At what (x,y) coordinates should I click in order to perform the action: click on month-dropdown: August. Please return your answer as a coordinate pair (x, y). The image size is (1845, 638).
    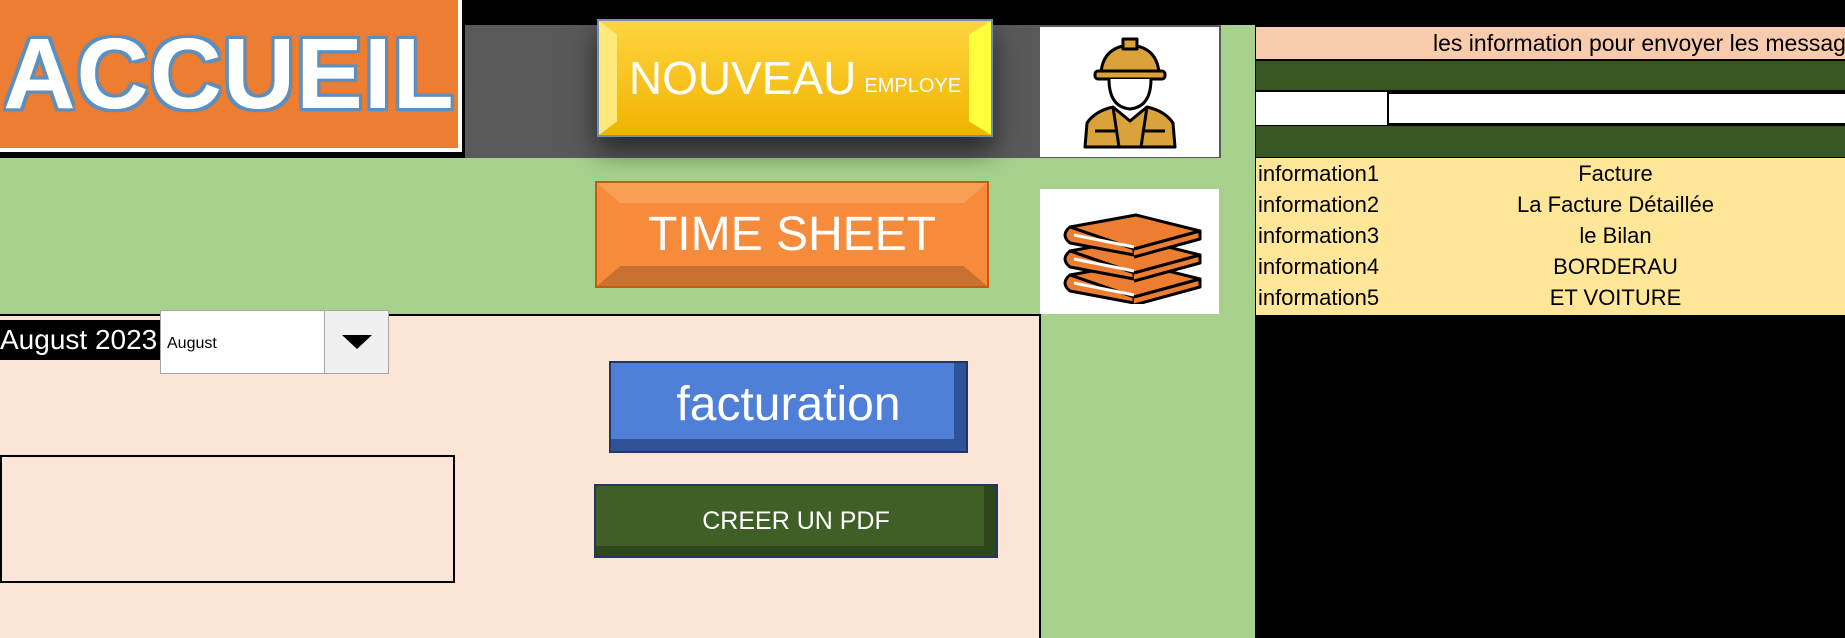
    Looking at the image, I should click on (274, 342).